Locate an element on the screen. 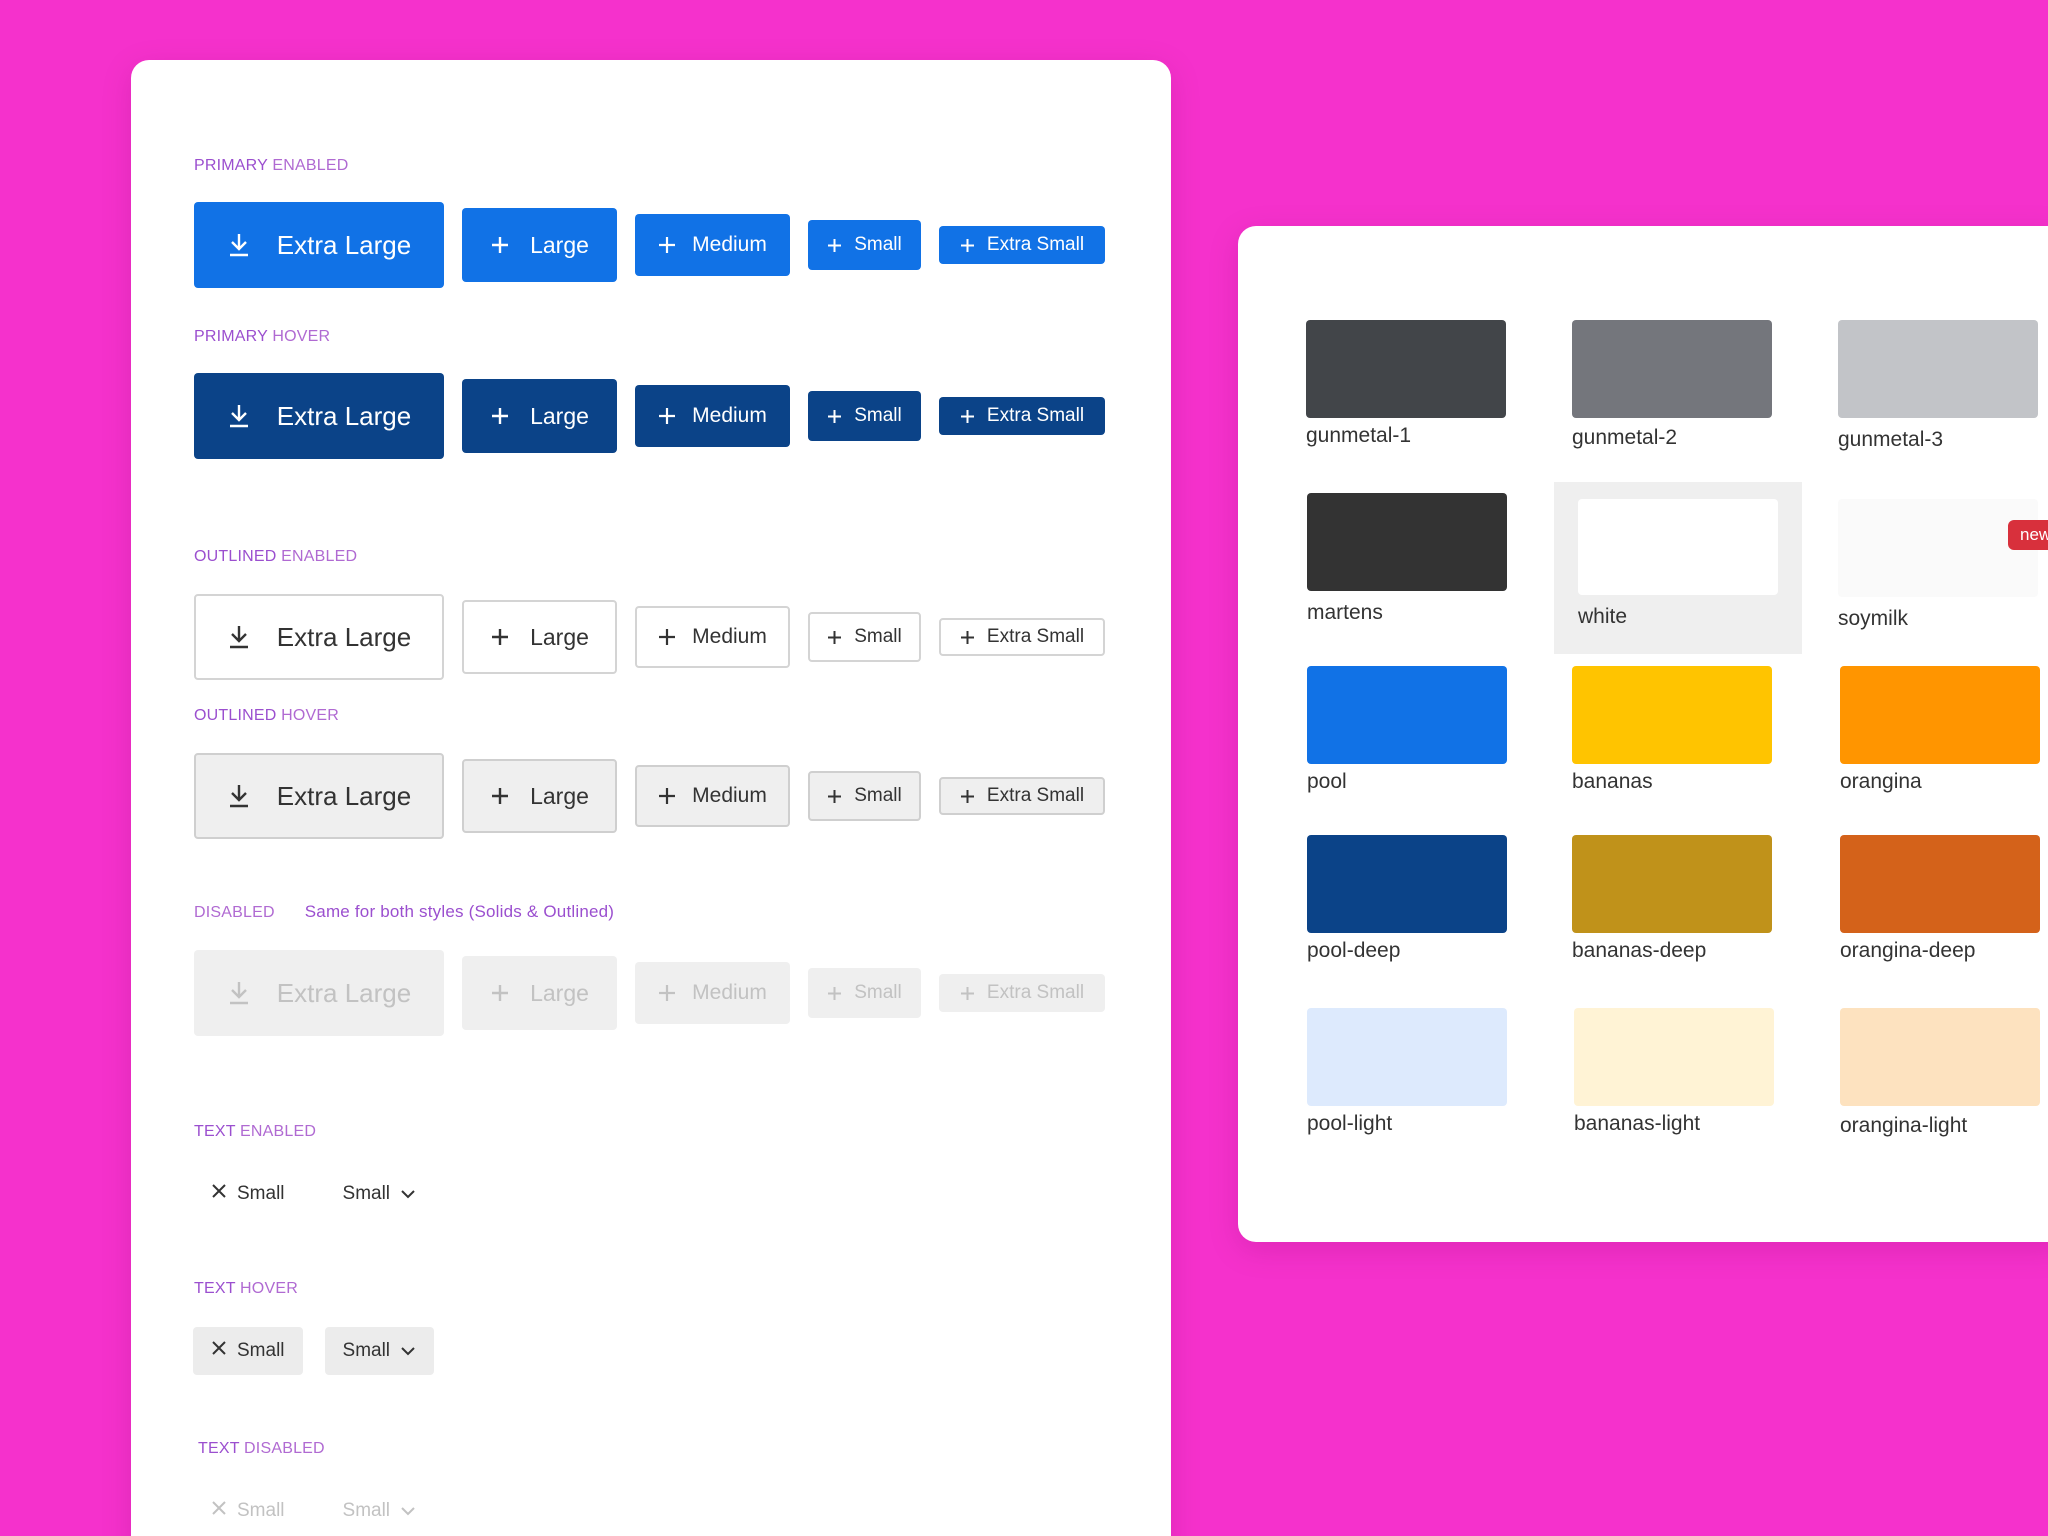 The height and width of the screenshot is (1536, 2048). swatch-name: bananas-light is located at coordinates (1637, 1123).